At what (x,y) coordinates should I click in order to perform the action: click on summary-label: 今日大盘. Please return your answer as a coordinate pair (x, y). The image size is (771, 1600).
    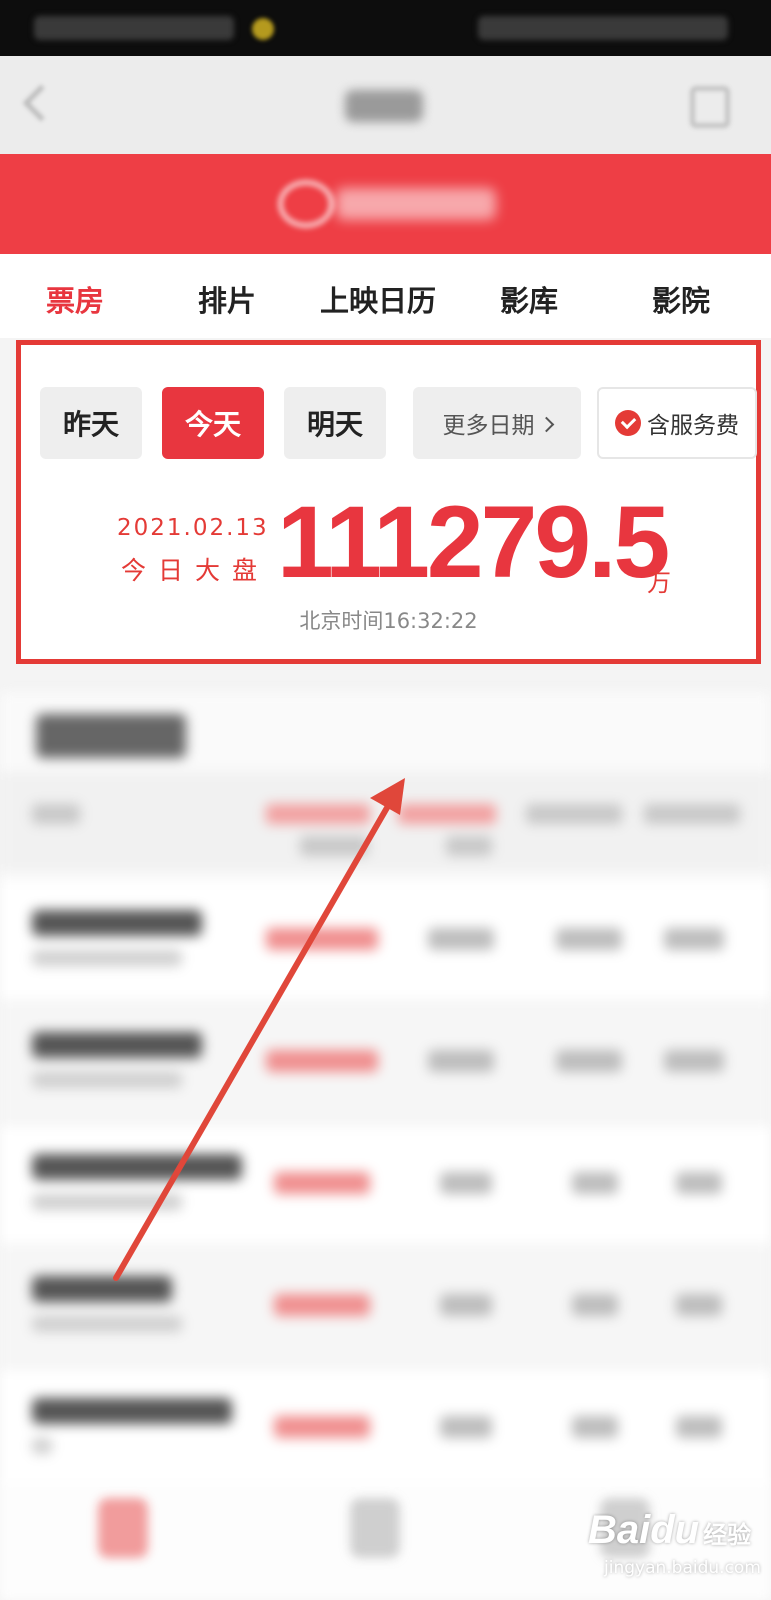
    Looking at the image, I should click on (195, 570).